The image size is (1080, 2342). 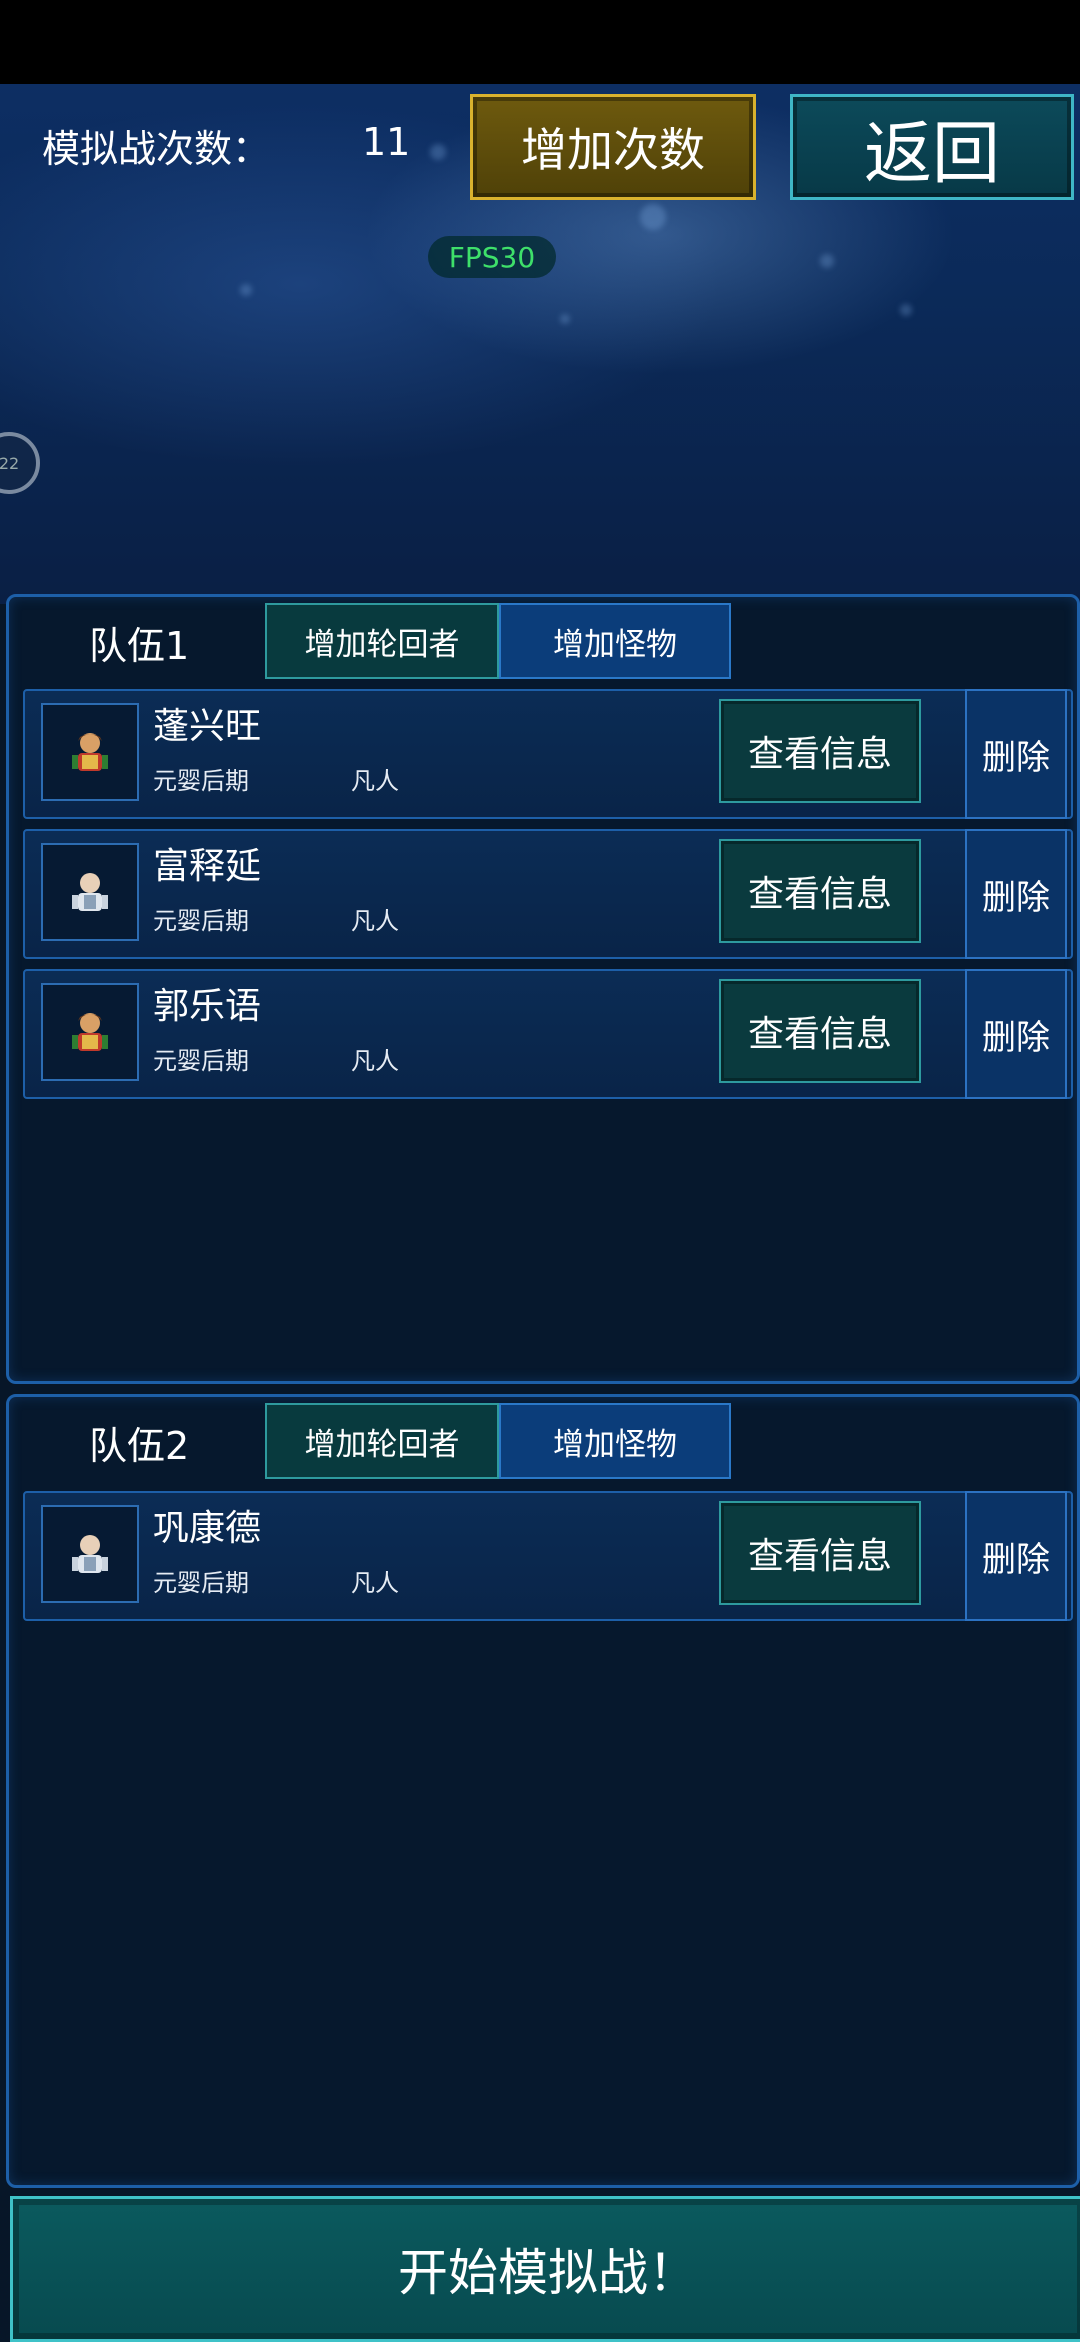 I want to click on team-header: 队伍2 增加轮回者 增加怪物, so click(x=543, y=1441).